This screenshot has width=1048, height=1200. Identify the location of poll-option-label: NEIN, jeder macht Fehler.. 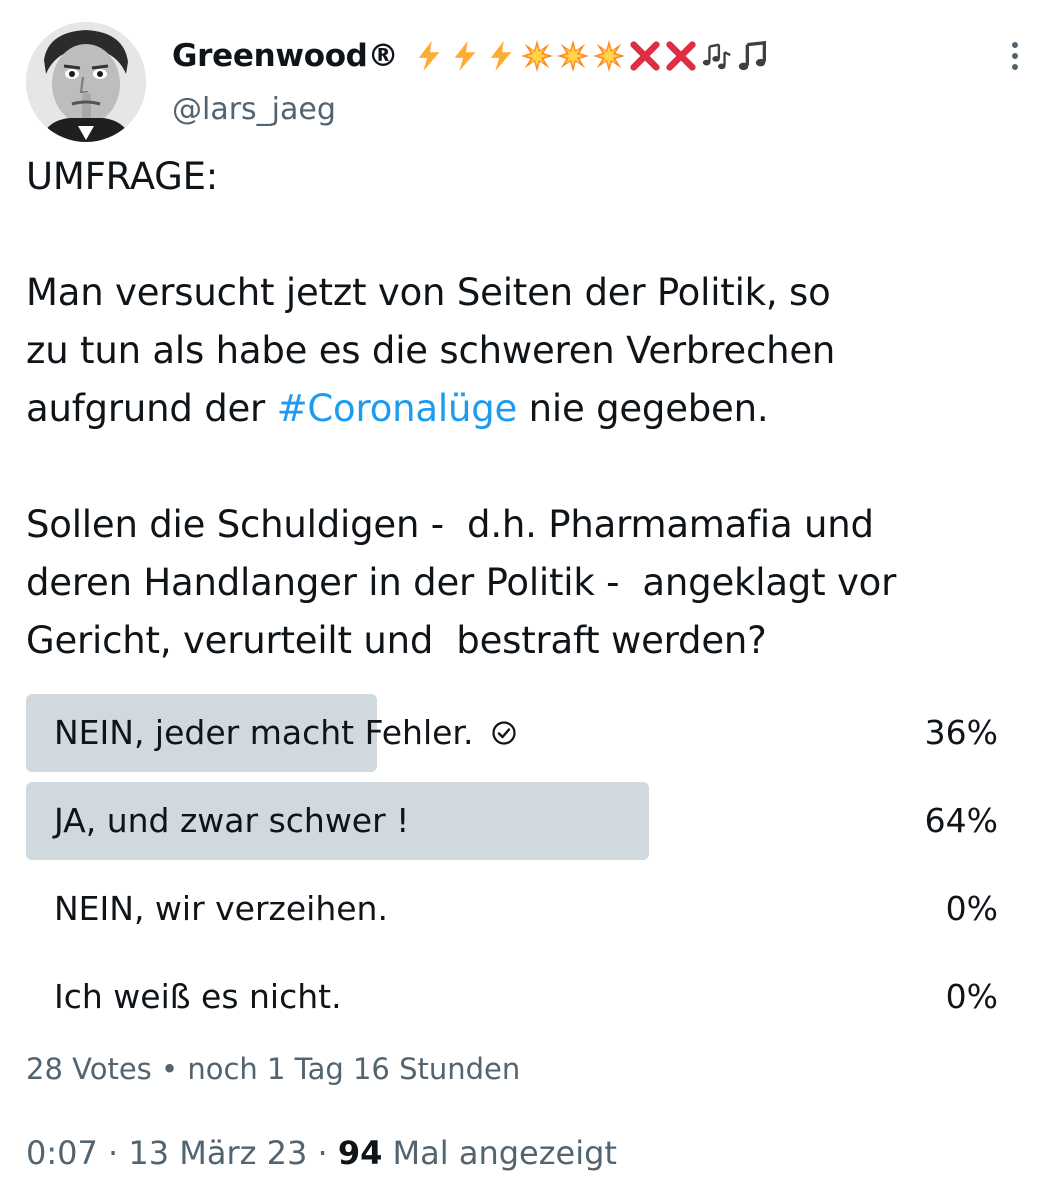
(285, 733).